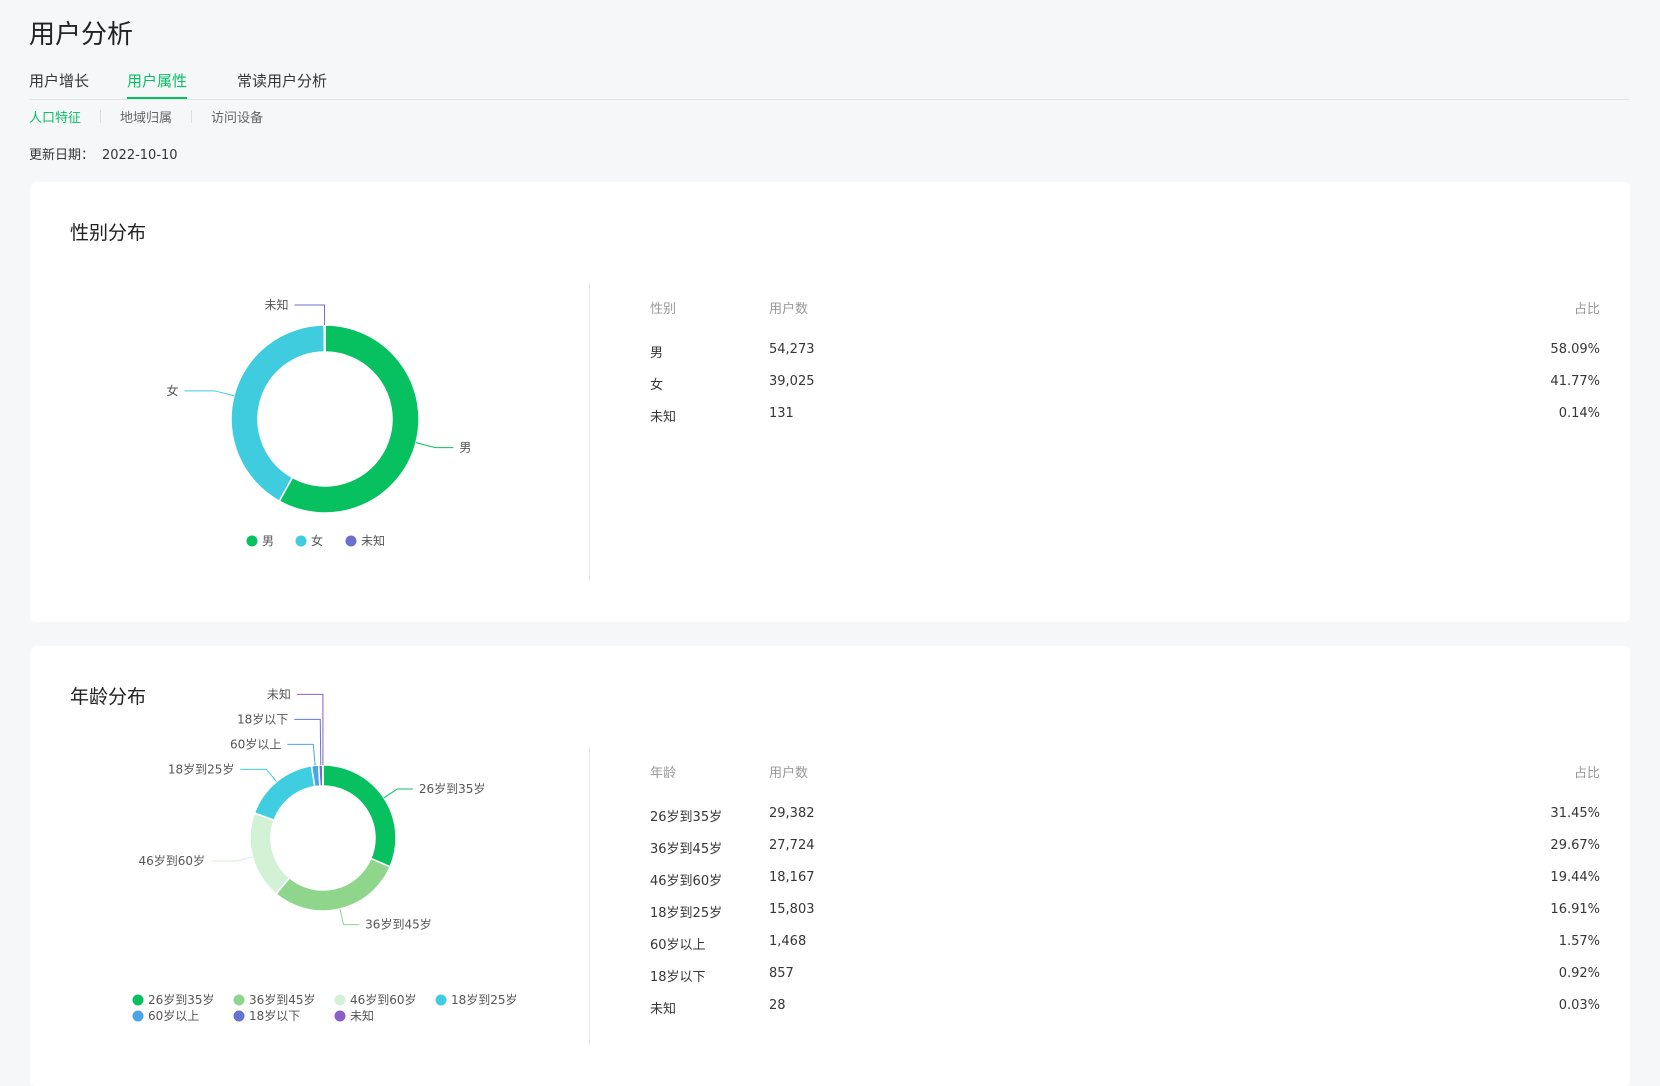 The image size is (1660, 1086). I want to click on legend-label: 26岁到35岁, so click(181, 999).